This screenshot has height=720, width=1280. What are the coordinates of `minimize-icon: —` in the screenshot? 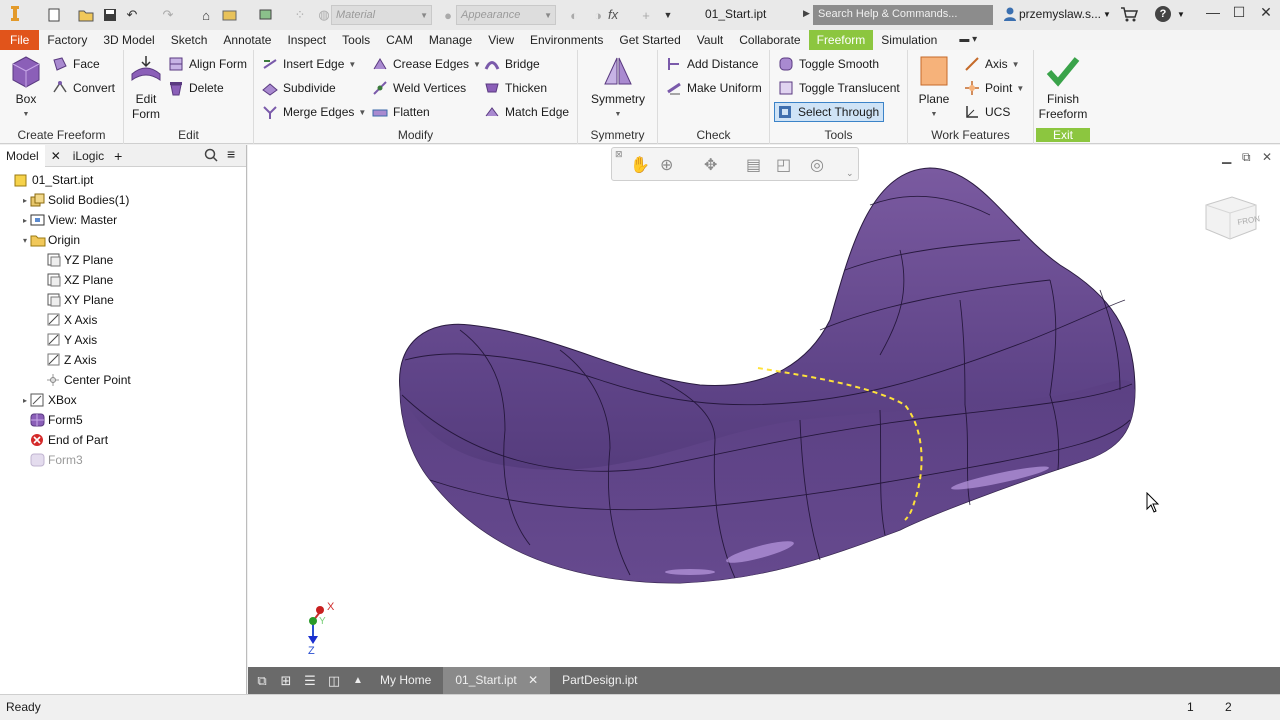 It's located at (1213, 14).